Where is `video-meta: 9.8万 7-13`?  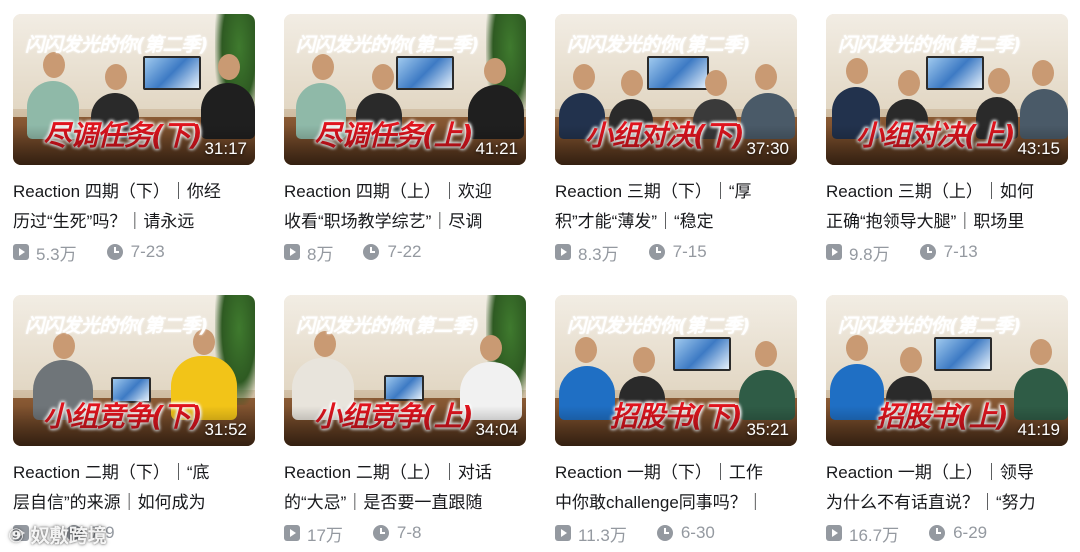 video-meta: 9.8万 7-13 is located at coordinates (947, 252).